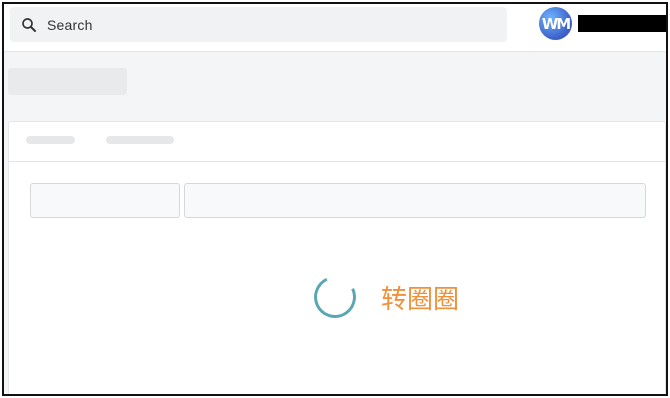 The image size is (670, 398). Describe the element at coordinates (29, 24) in the screenshot. I see `search-icon` at that location.